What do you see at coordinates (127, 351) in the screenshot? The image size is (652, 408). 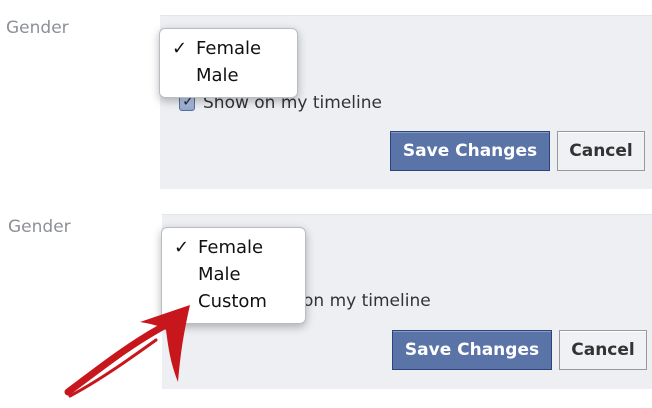 I see `red-arrow-icon` at bounding box center [127, 351].